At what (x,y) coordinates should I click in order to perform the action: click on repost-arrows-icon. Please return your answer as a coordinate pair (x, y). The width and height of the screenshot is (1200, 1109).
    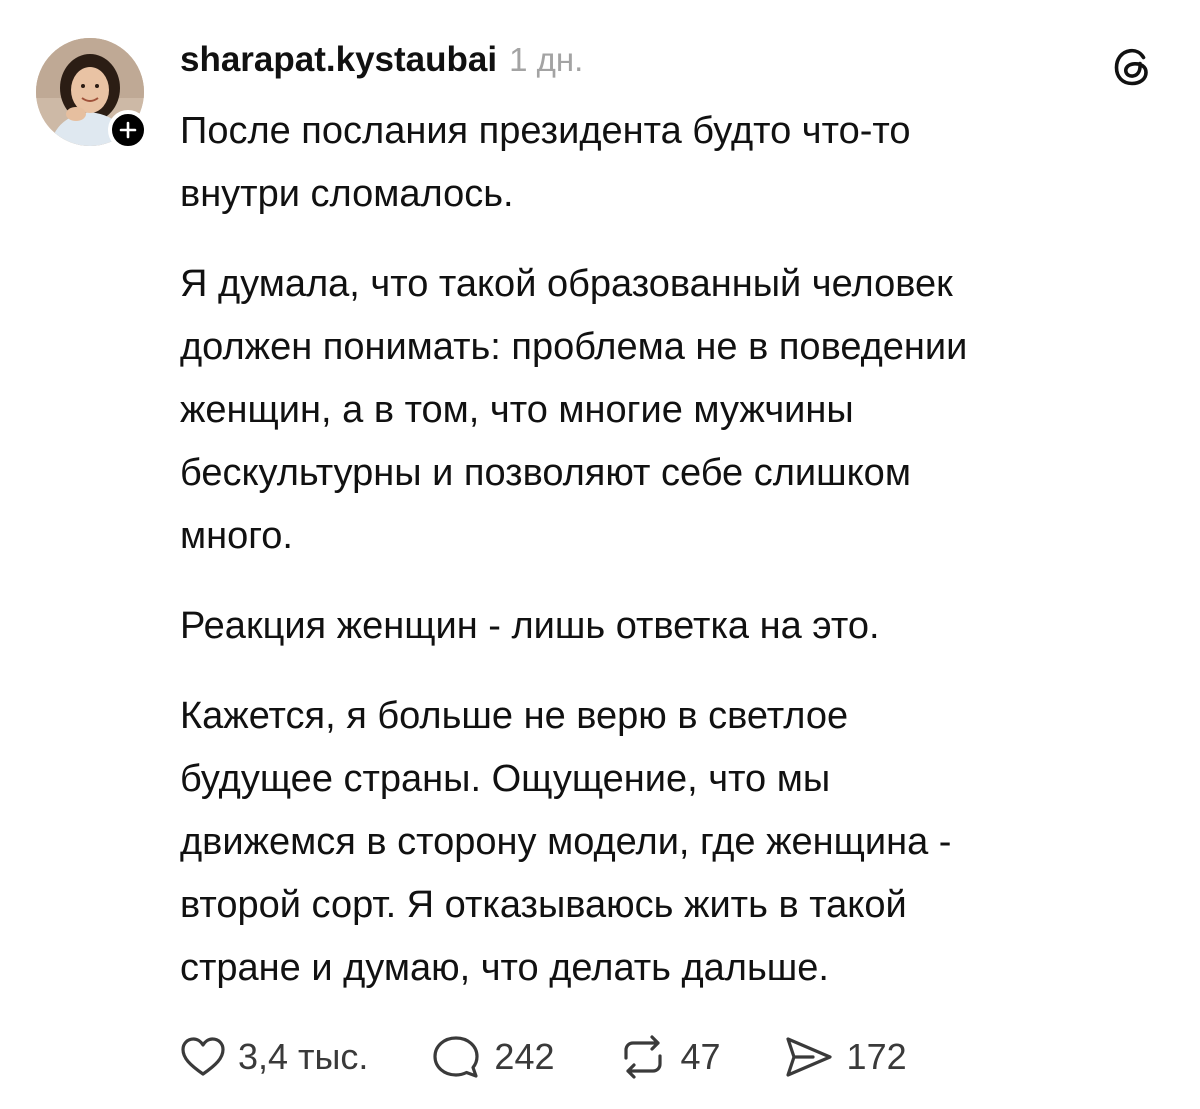
    Looking at the image, I should click on (642, 1057).